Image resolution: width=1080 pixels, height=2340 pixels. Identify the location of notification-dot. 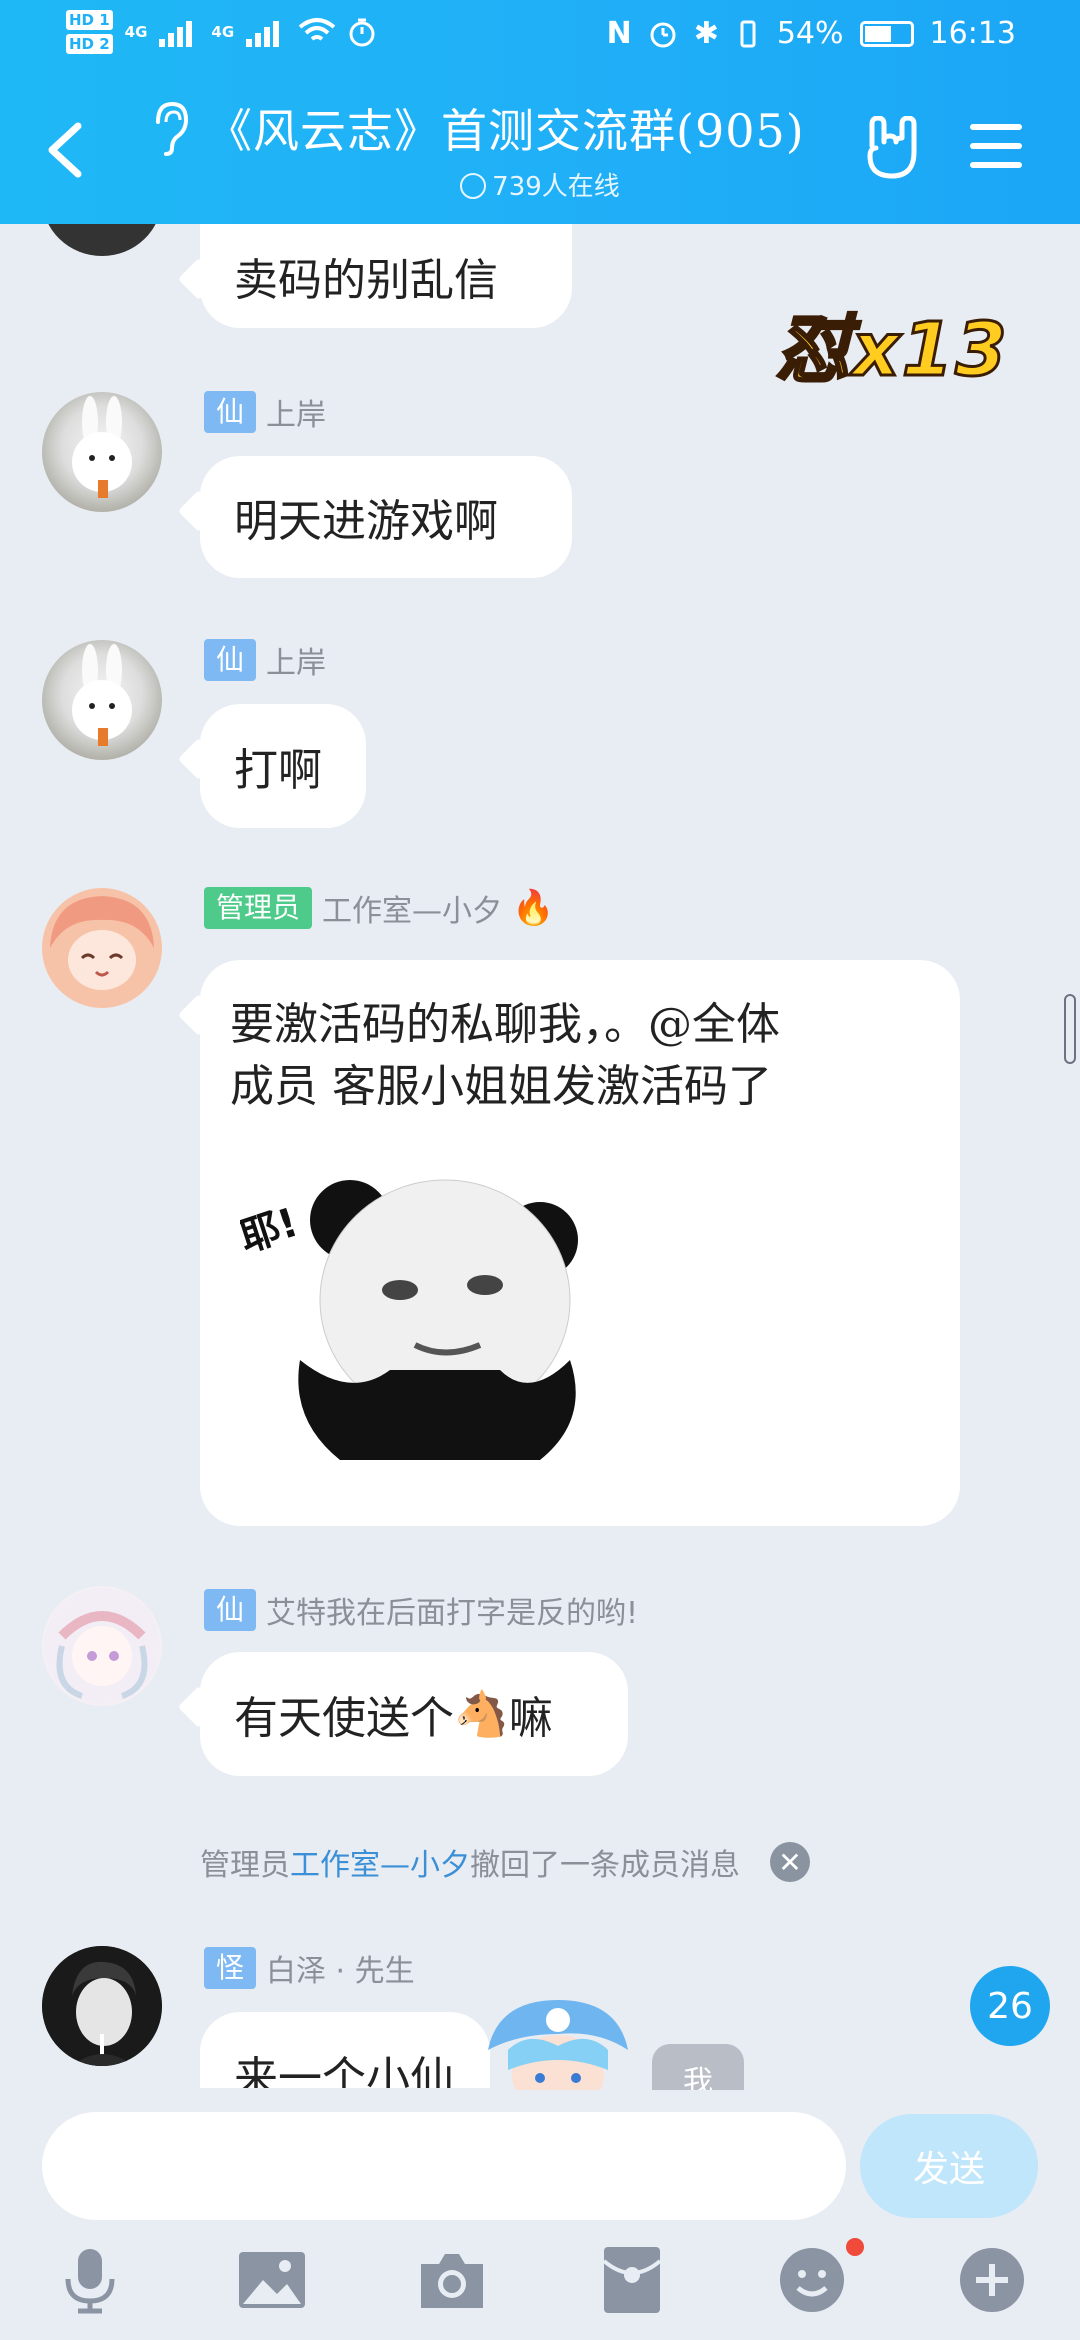
(855, 2247).